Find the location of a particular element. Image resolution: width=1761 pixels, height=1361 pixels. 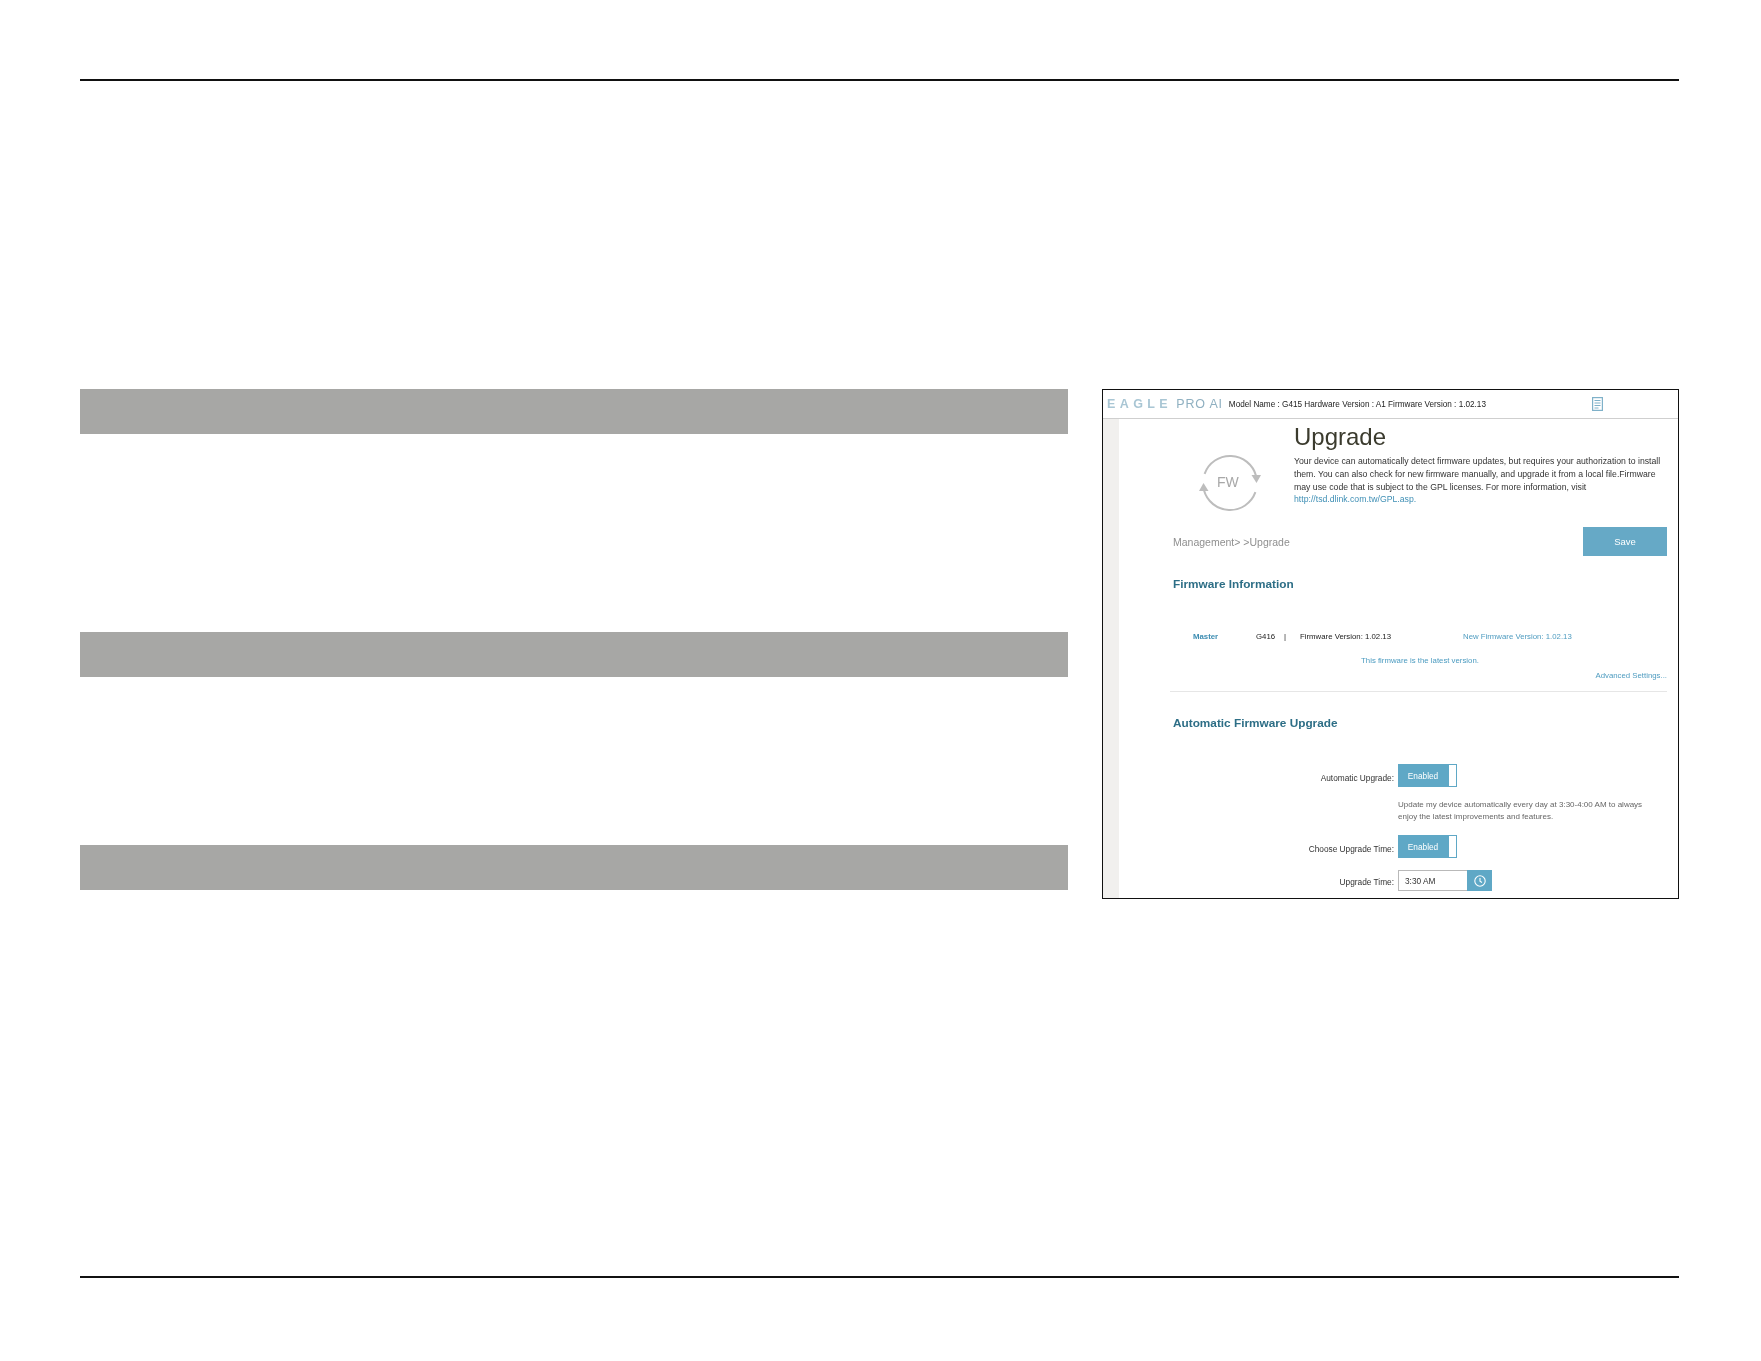

setting-note: Update my device automatically every day at 3:30-4:00 AM to always enjoy the latest improvements and features. is located at coordinates (1521, 811).